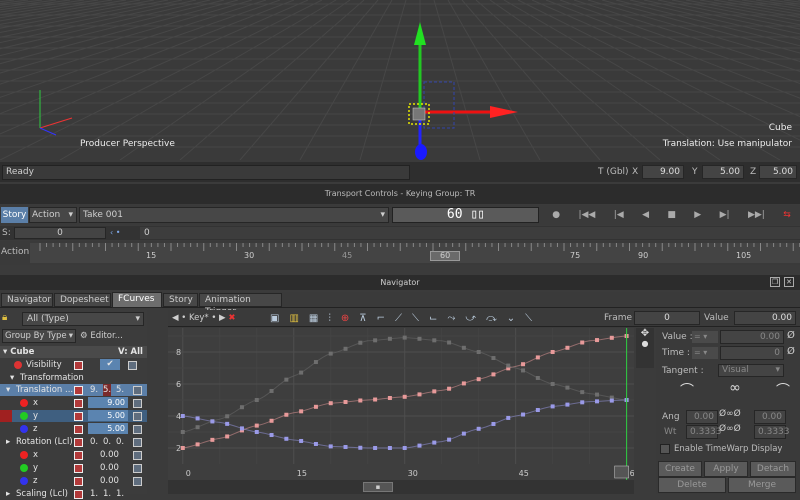  I want to click on value-mode-dropdown: = ▾, so click(705, 337).